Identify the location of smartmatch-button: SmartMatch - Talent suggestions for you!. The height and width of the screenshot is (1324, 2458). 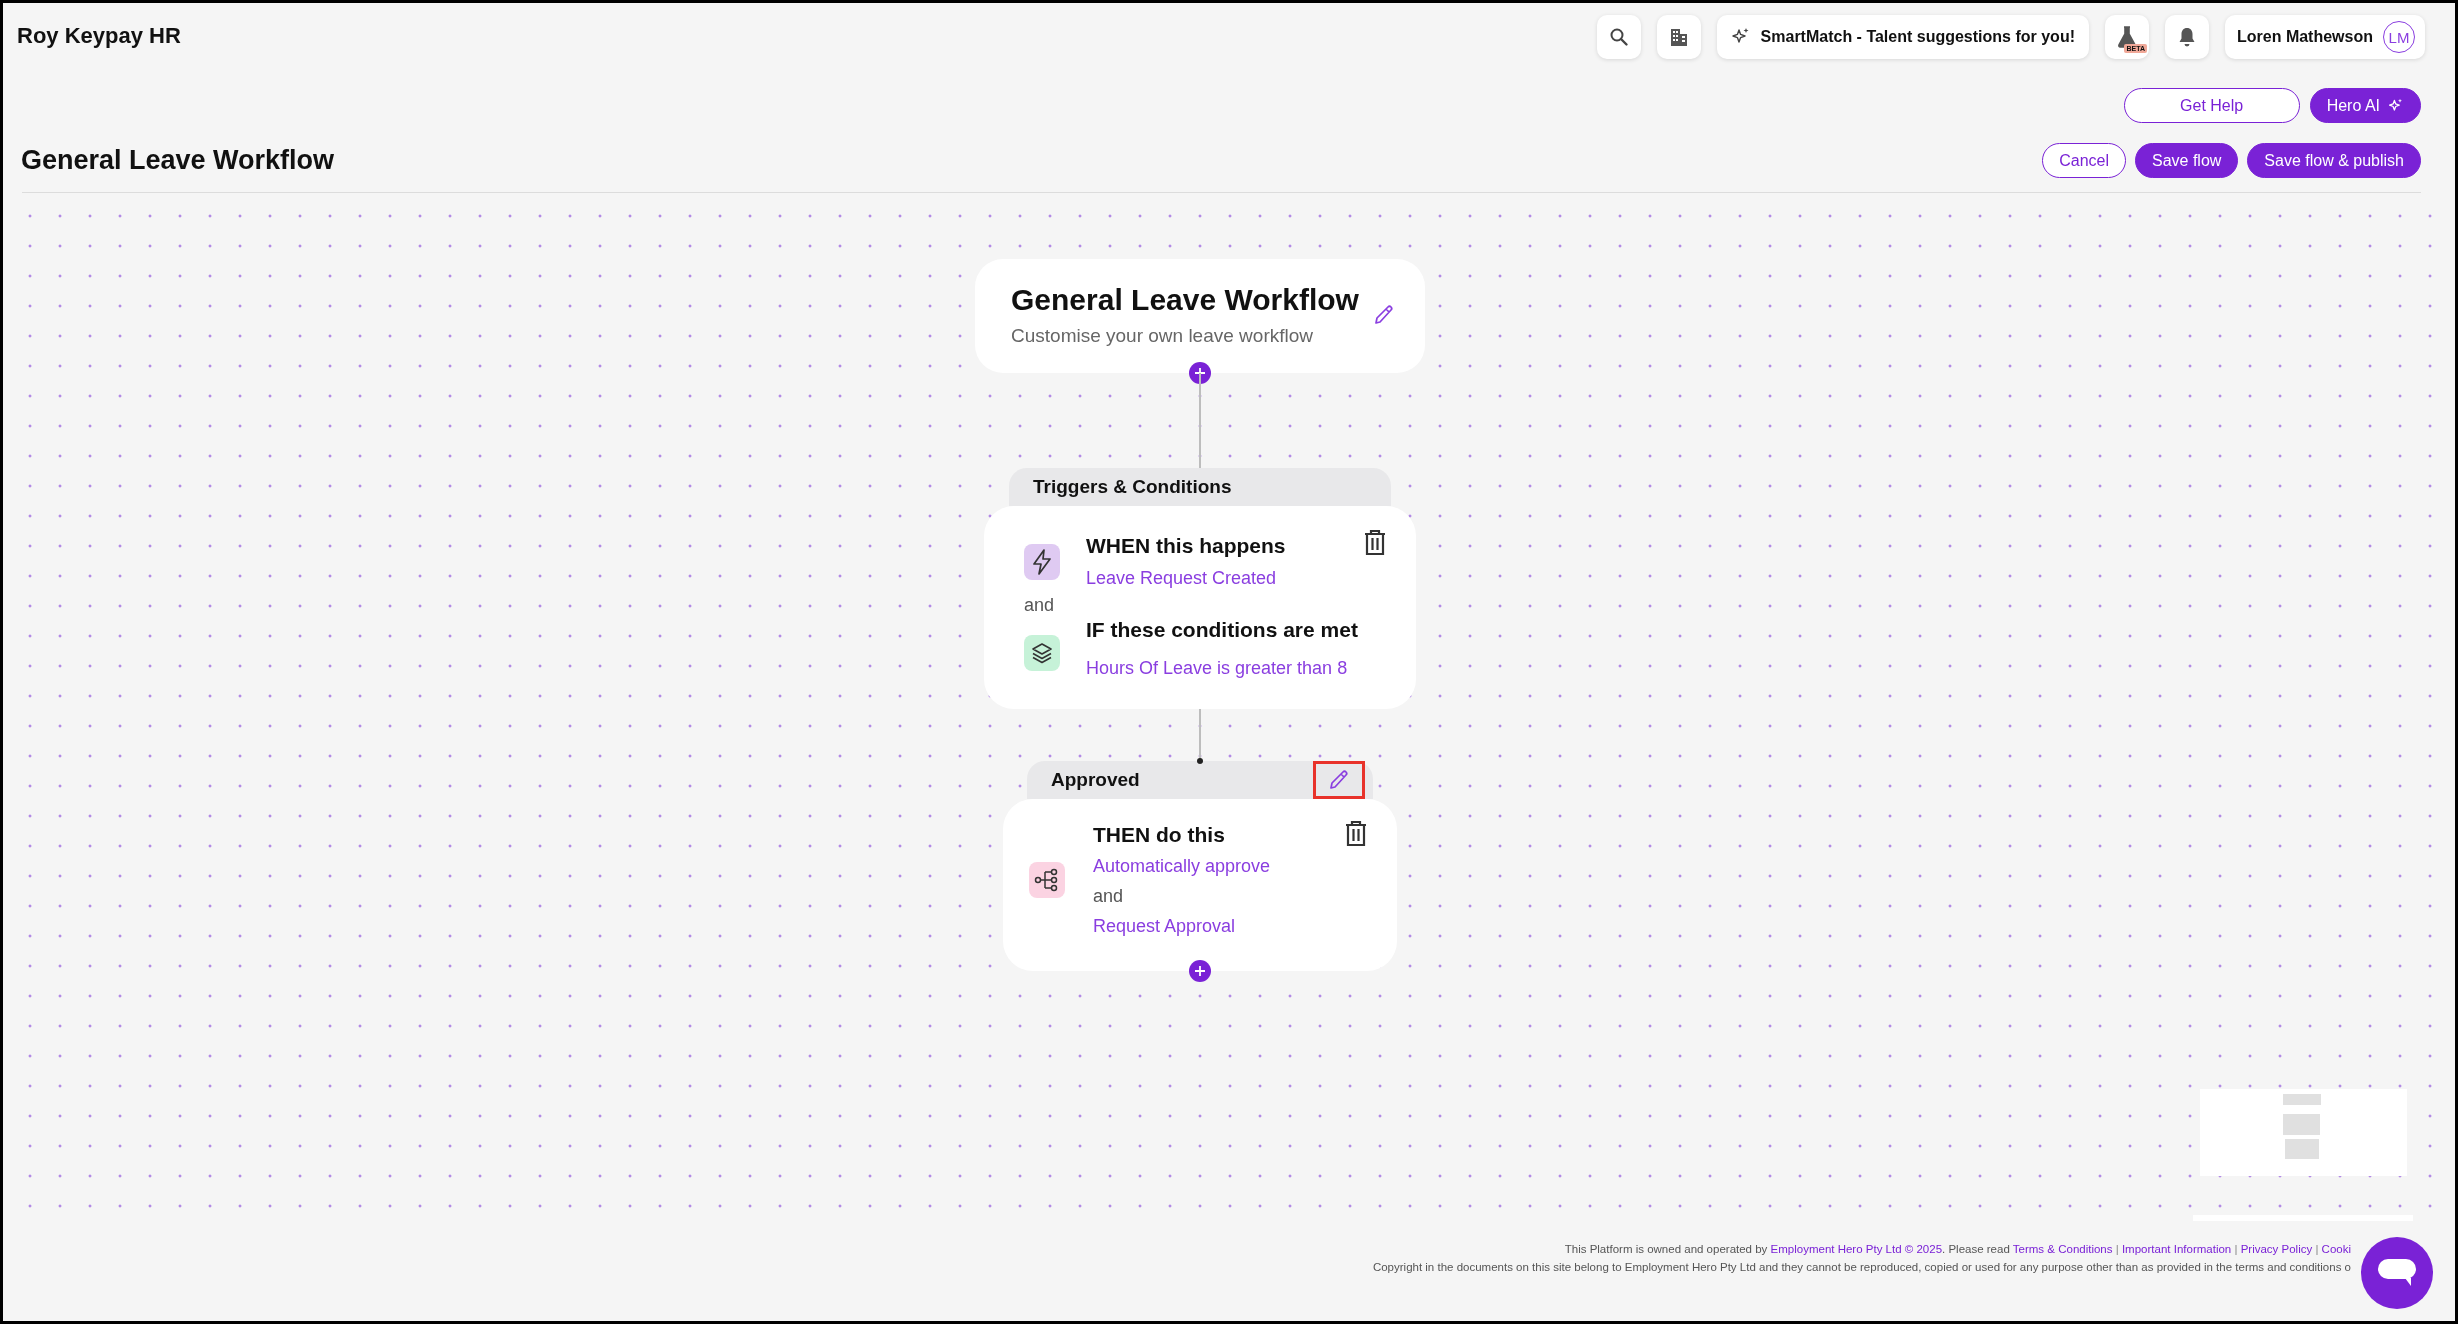
(1902, 37).